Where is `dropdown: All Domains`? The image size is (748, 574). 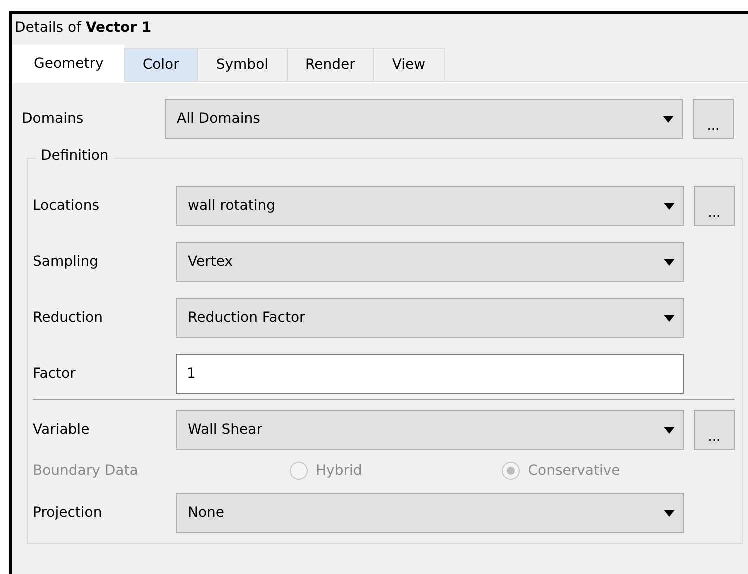 dropdown: All Domains is located at coordinates (424, 119).